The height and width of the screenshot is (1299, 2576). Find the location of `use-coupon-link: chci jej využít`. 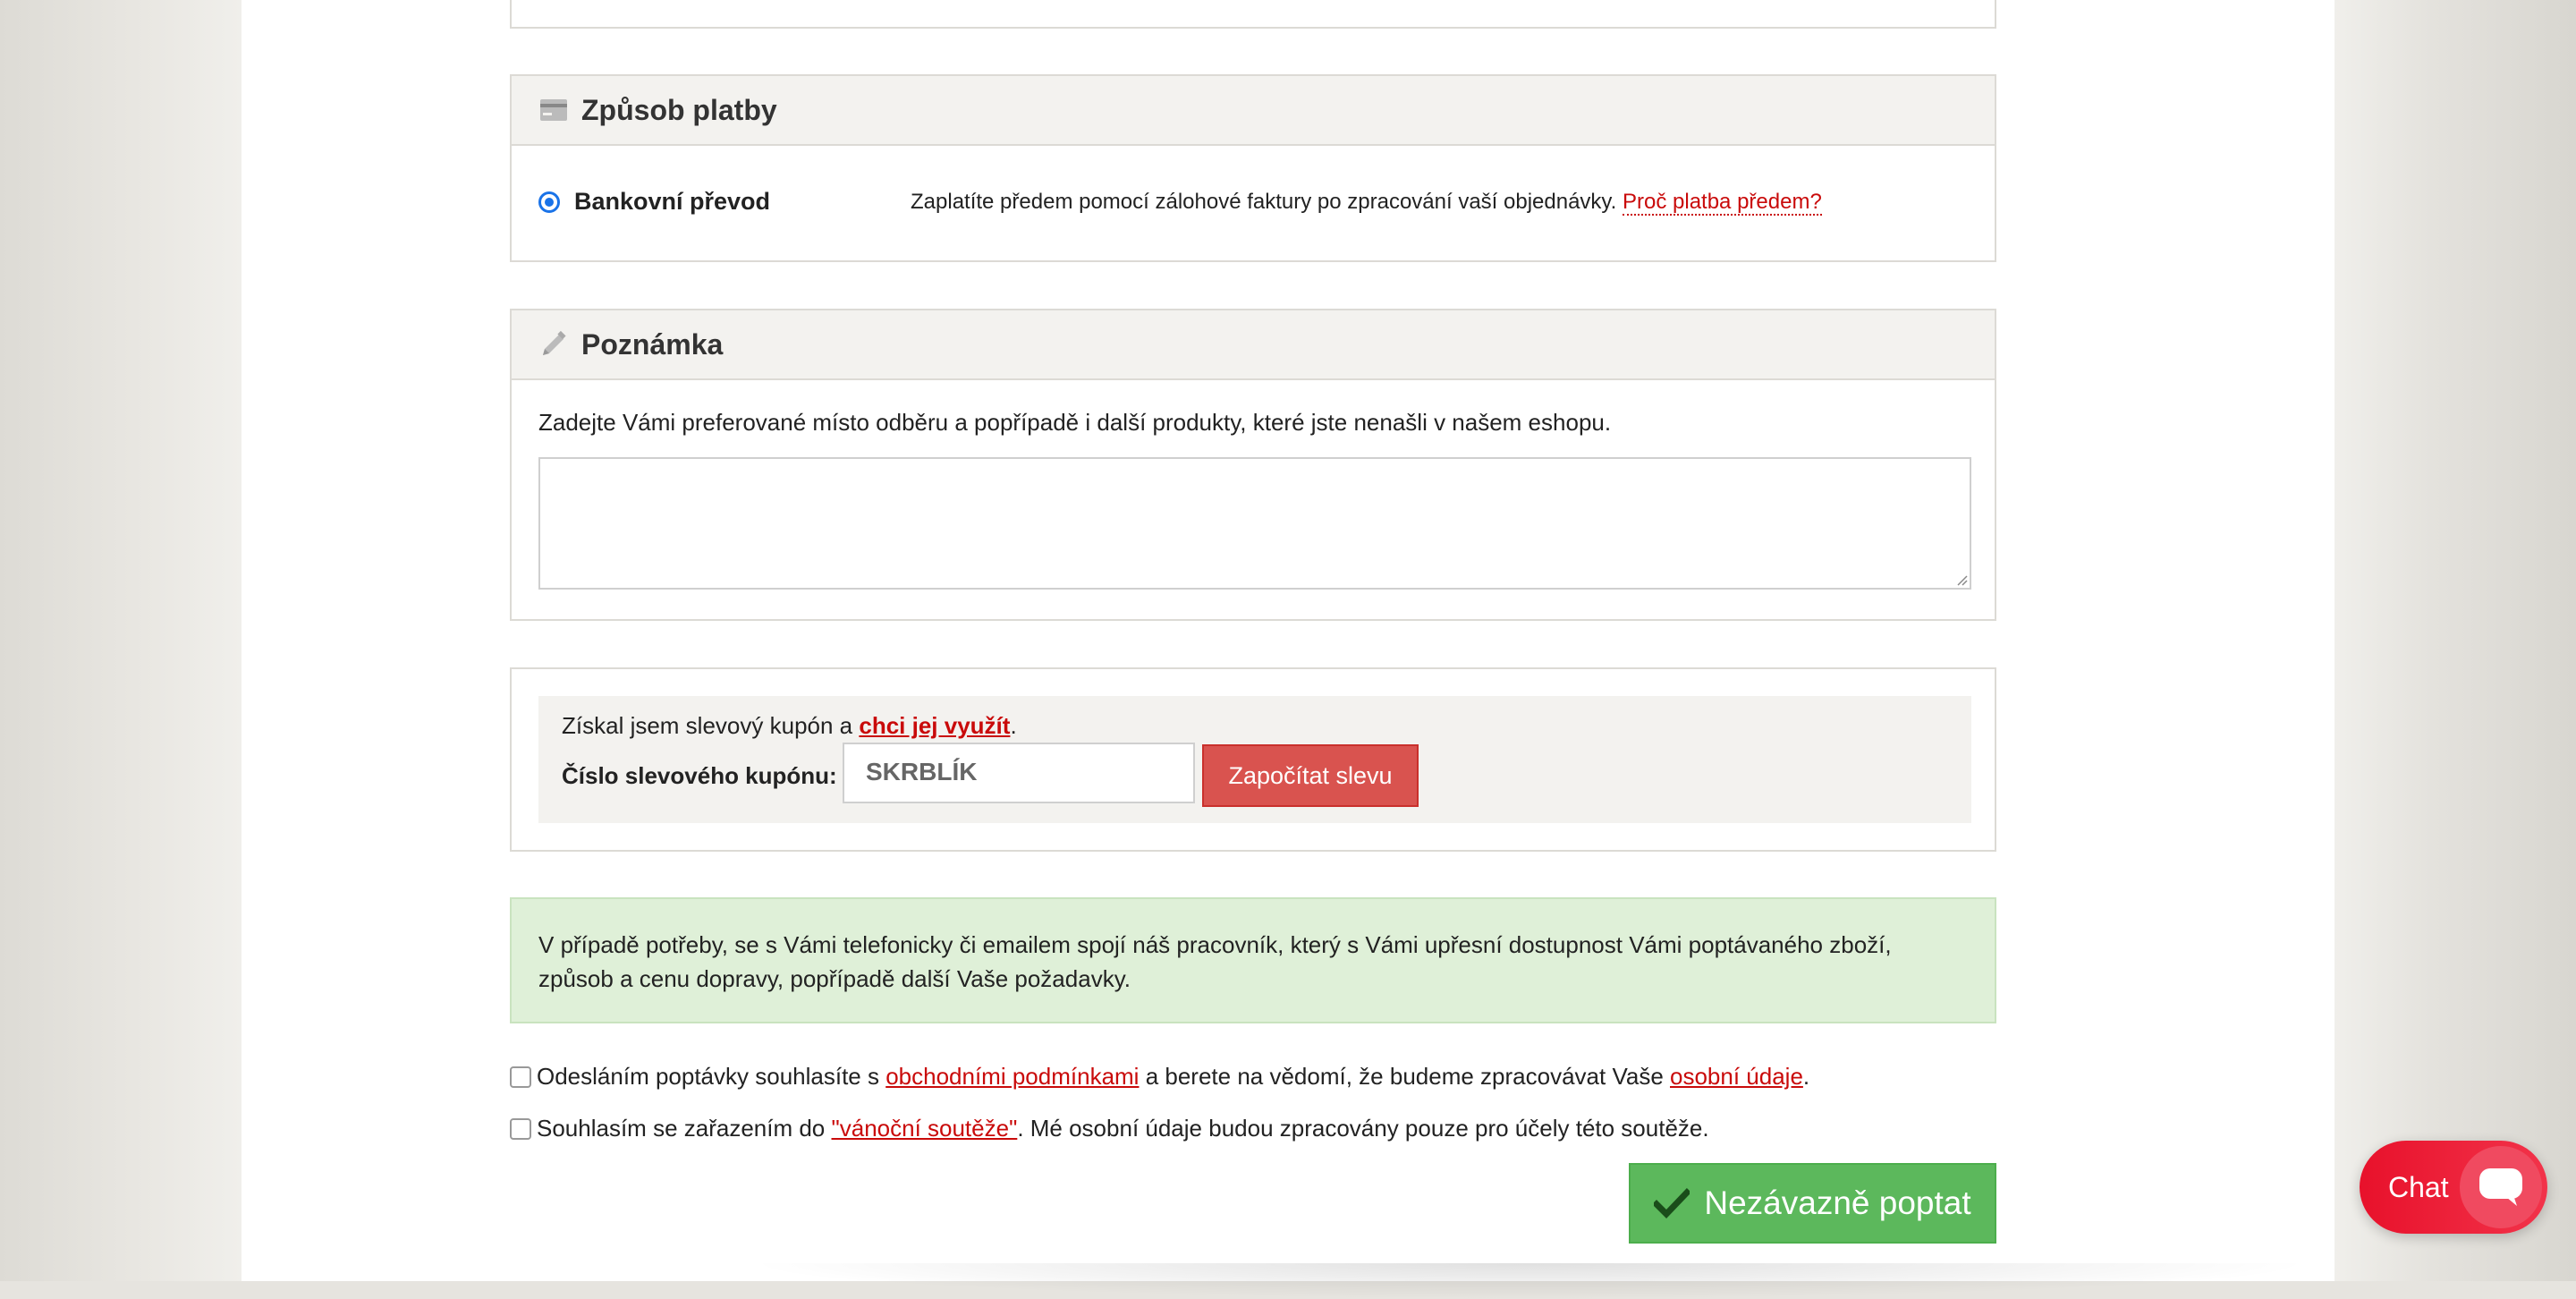

use-coupon-link: chci jej využít is located at coordinates (934, 725).